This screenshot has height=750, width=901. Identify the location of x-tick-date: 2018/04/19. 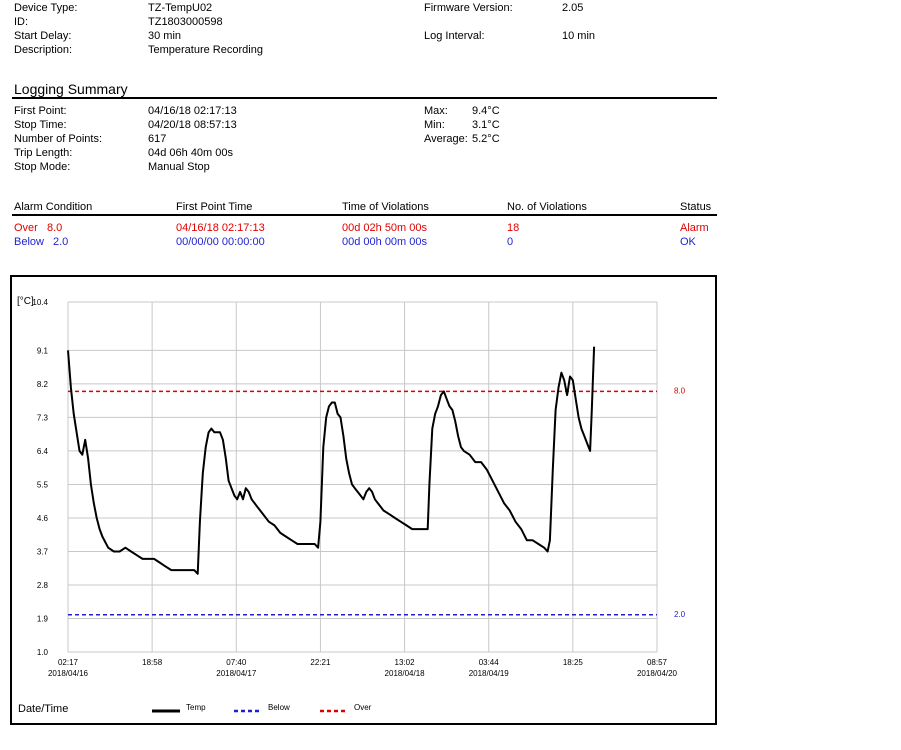
(489, 673).